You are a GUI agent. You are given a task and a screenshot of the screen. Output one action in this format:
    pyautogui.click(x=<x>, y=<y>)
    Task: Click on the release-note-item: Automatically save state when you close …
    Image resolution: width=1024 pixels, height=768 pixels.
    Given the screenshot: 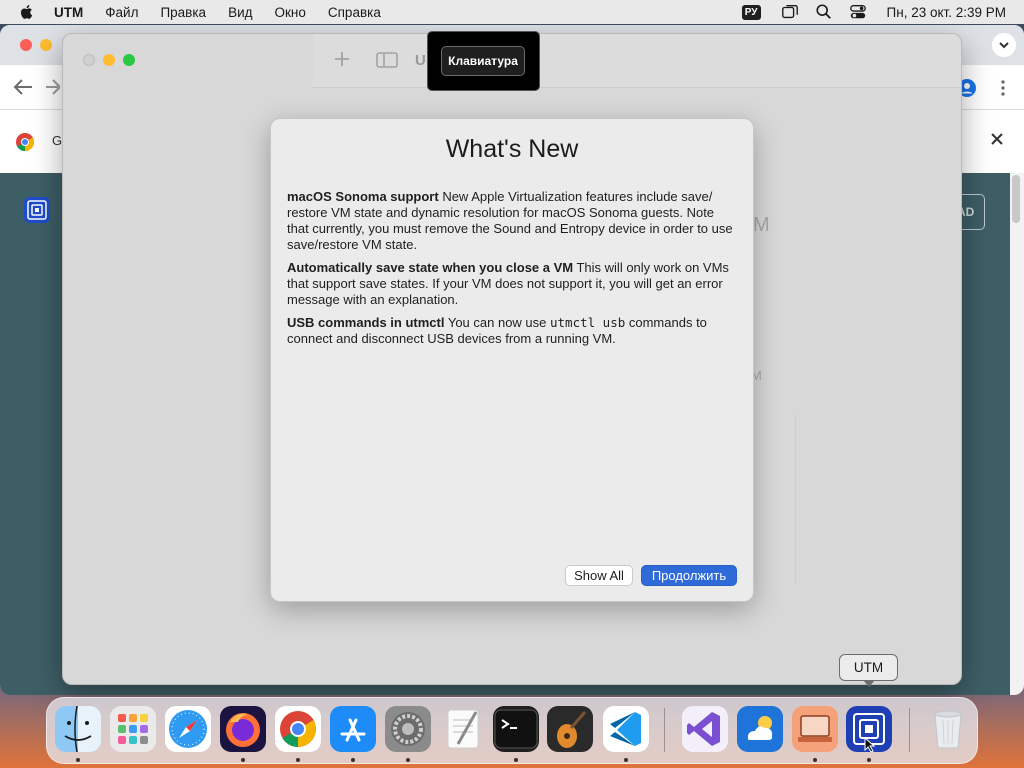 What is the action you would take?
    pyautogui.click(x=513, y=284)
    